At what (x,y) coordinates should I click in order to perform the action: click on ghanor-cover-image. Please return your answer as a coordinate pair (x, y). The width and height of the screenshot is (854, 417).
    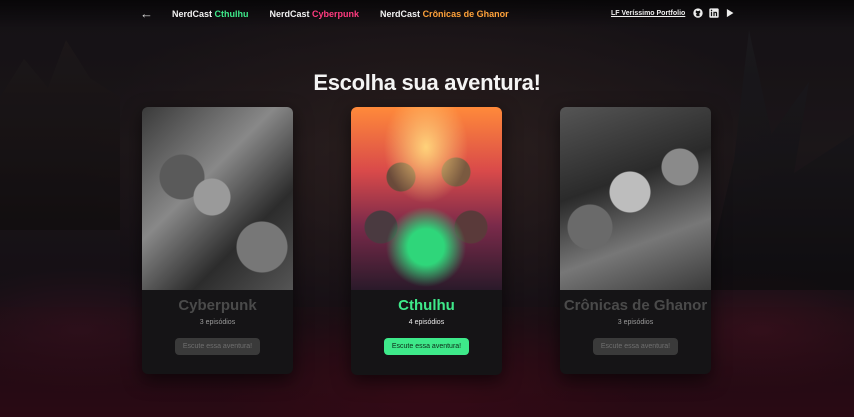
    Looking at the image, I should click on (635, 198).